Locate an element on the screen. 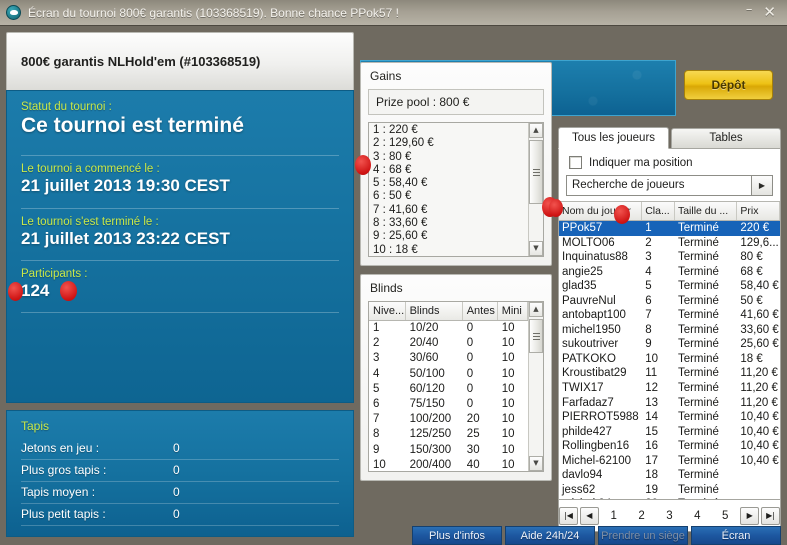 This screenshot has width=787, height=545. column-header-blinds: Blinds is located at coordinates (434, 311).